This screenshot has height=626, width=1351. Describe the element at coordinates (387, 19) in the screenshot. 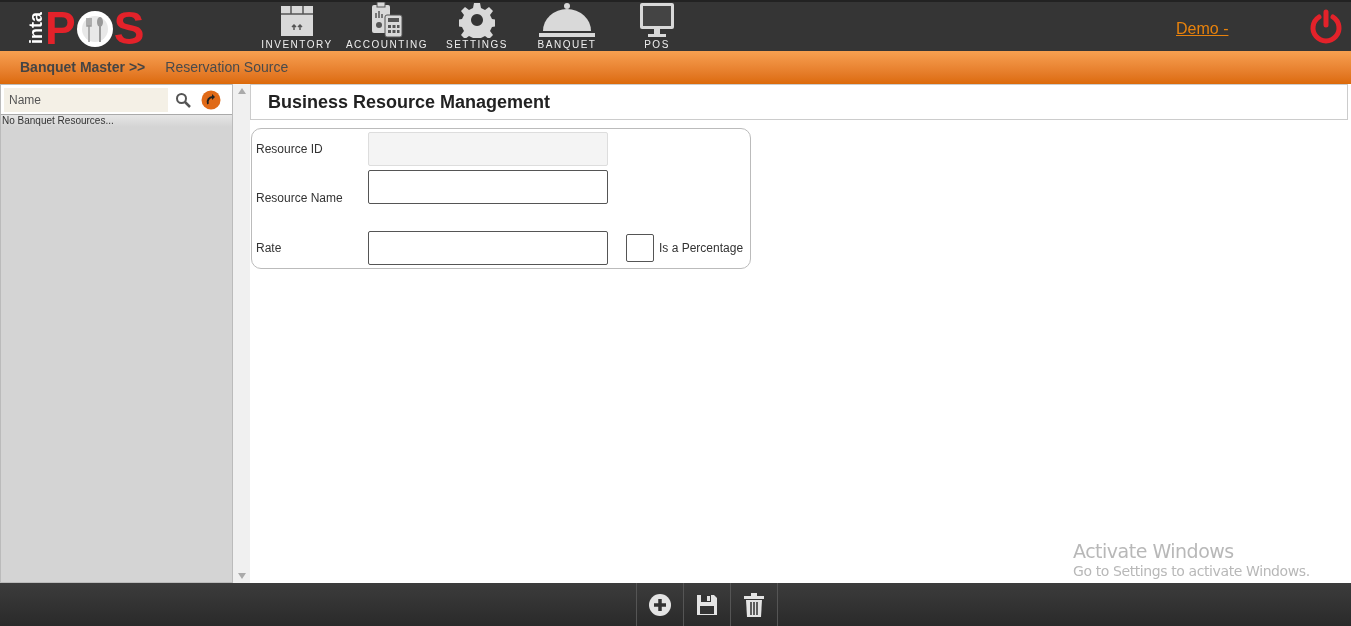

I see `calculator-icon` at that location.